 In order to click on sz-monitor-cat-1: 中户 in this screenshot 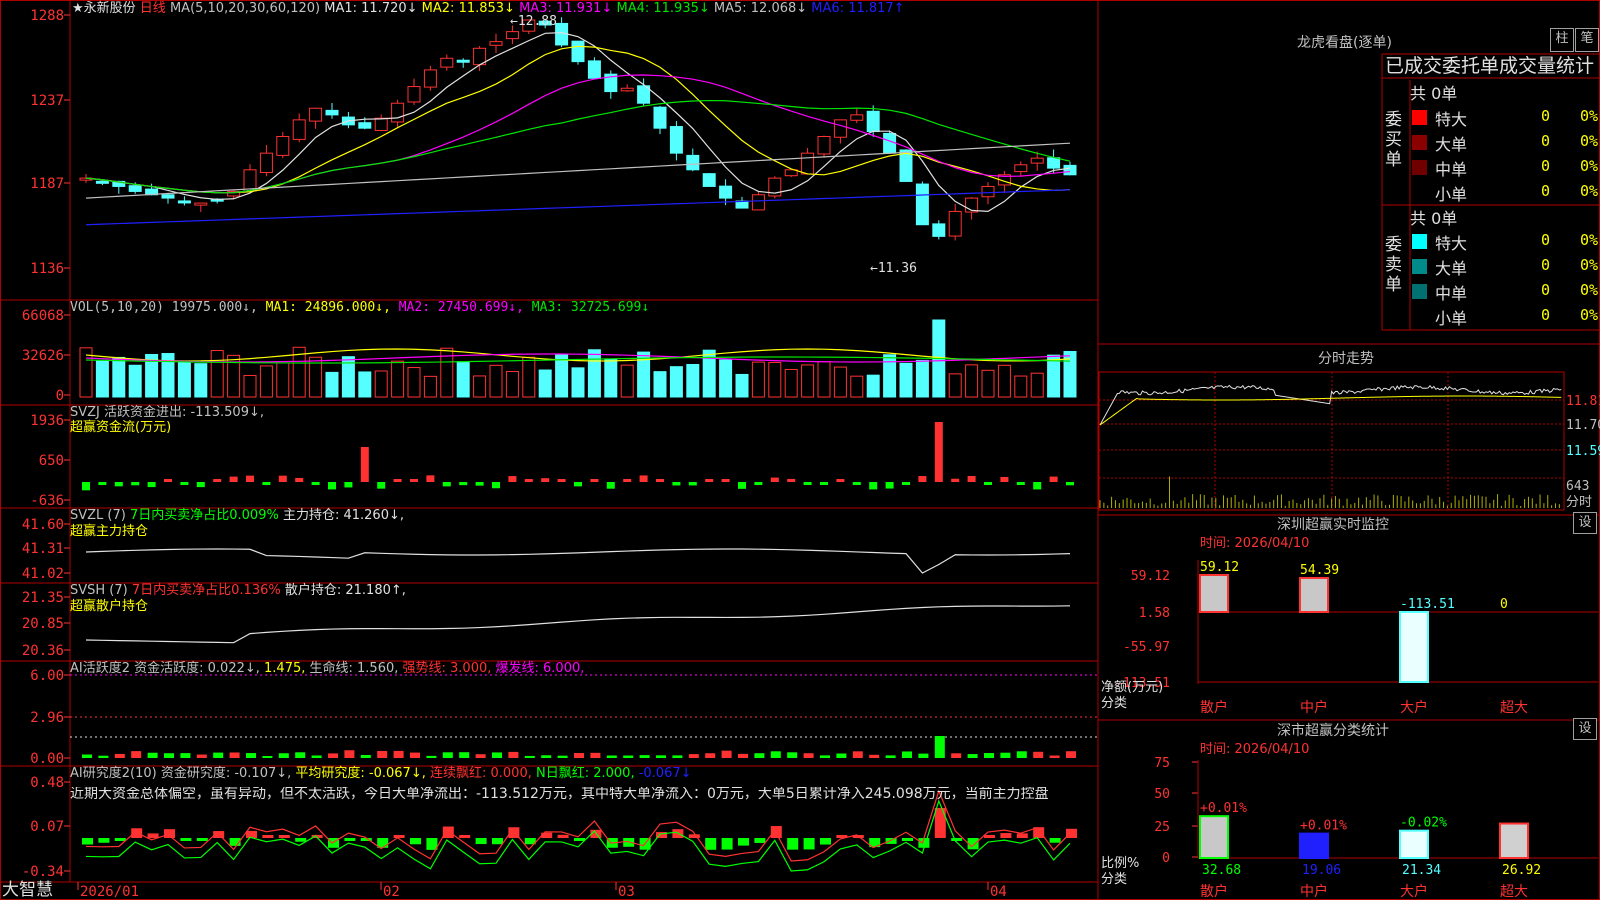, I will do `click(1314, 707)`.